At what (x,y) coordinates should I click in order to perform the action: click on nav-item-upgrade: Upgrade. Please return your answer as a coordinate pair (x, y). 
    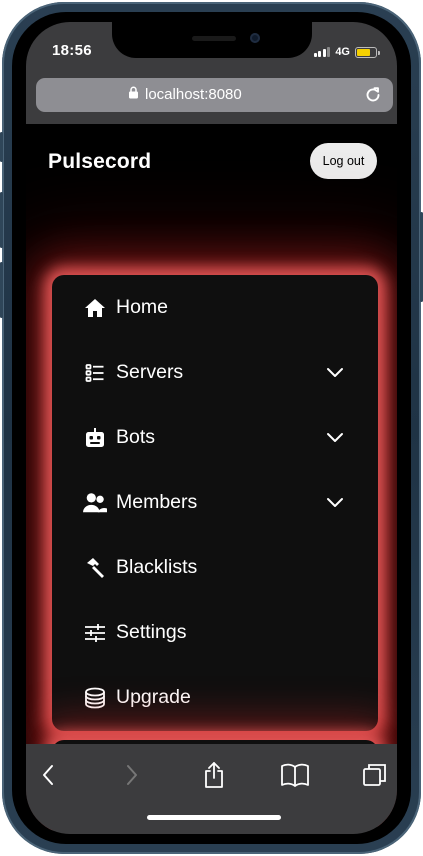
    Looking at the image, I should click on (215, 697).